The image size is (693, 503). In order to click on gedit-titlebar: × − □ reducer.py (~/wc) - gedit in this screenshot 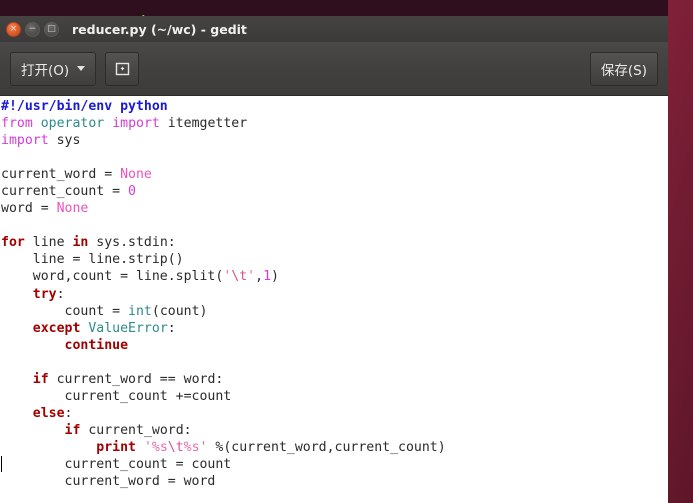, I will do `click(334, 29)`.